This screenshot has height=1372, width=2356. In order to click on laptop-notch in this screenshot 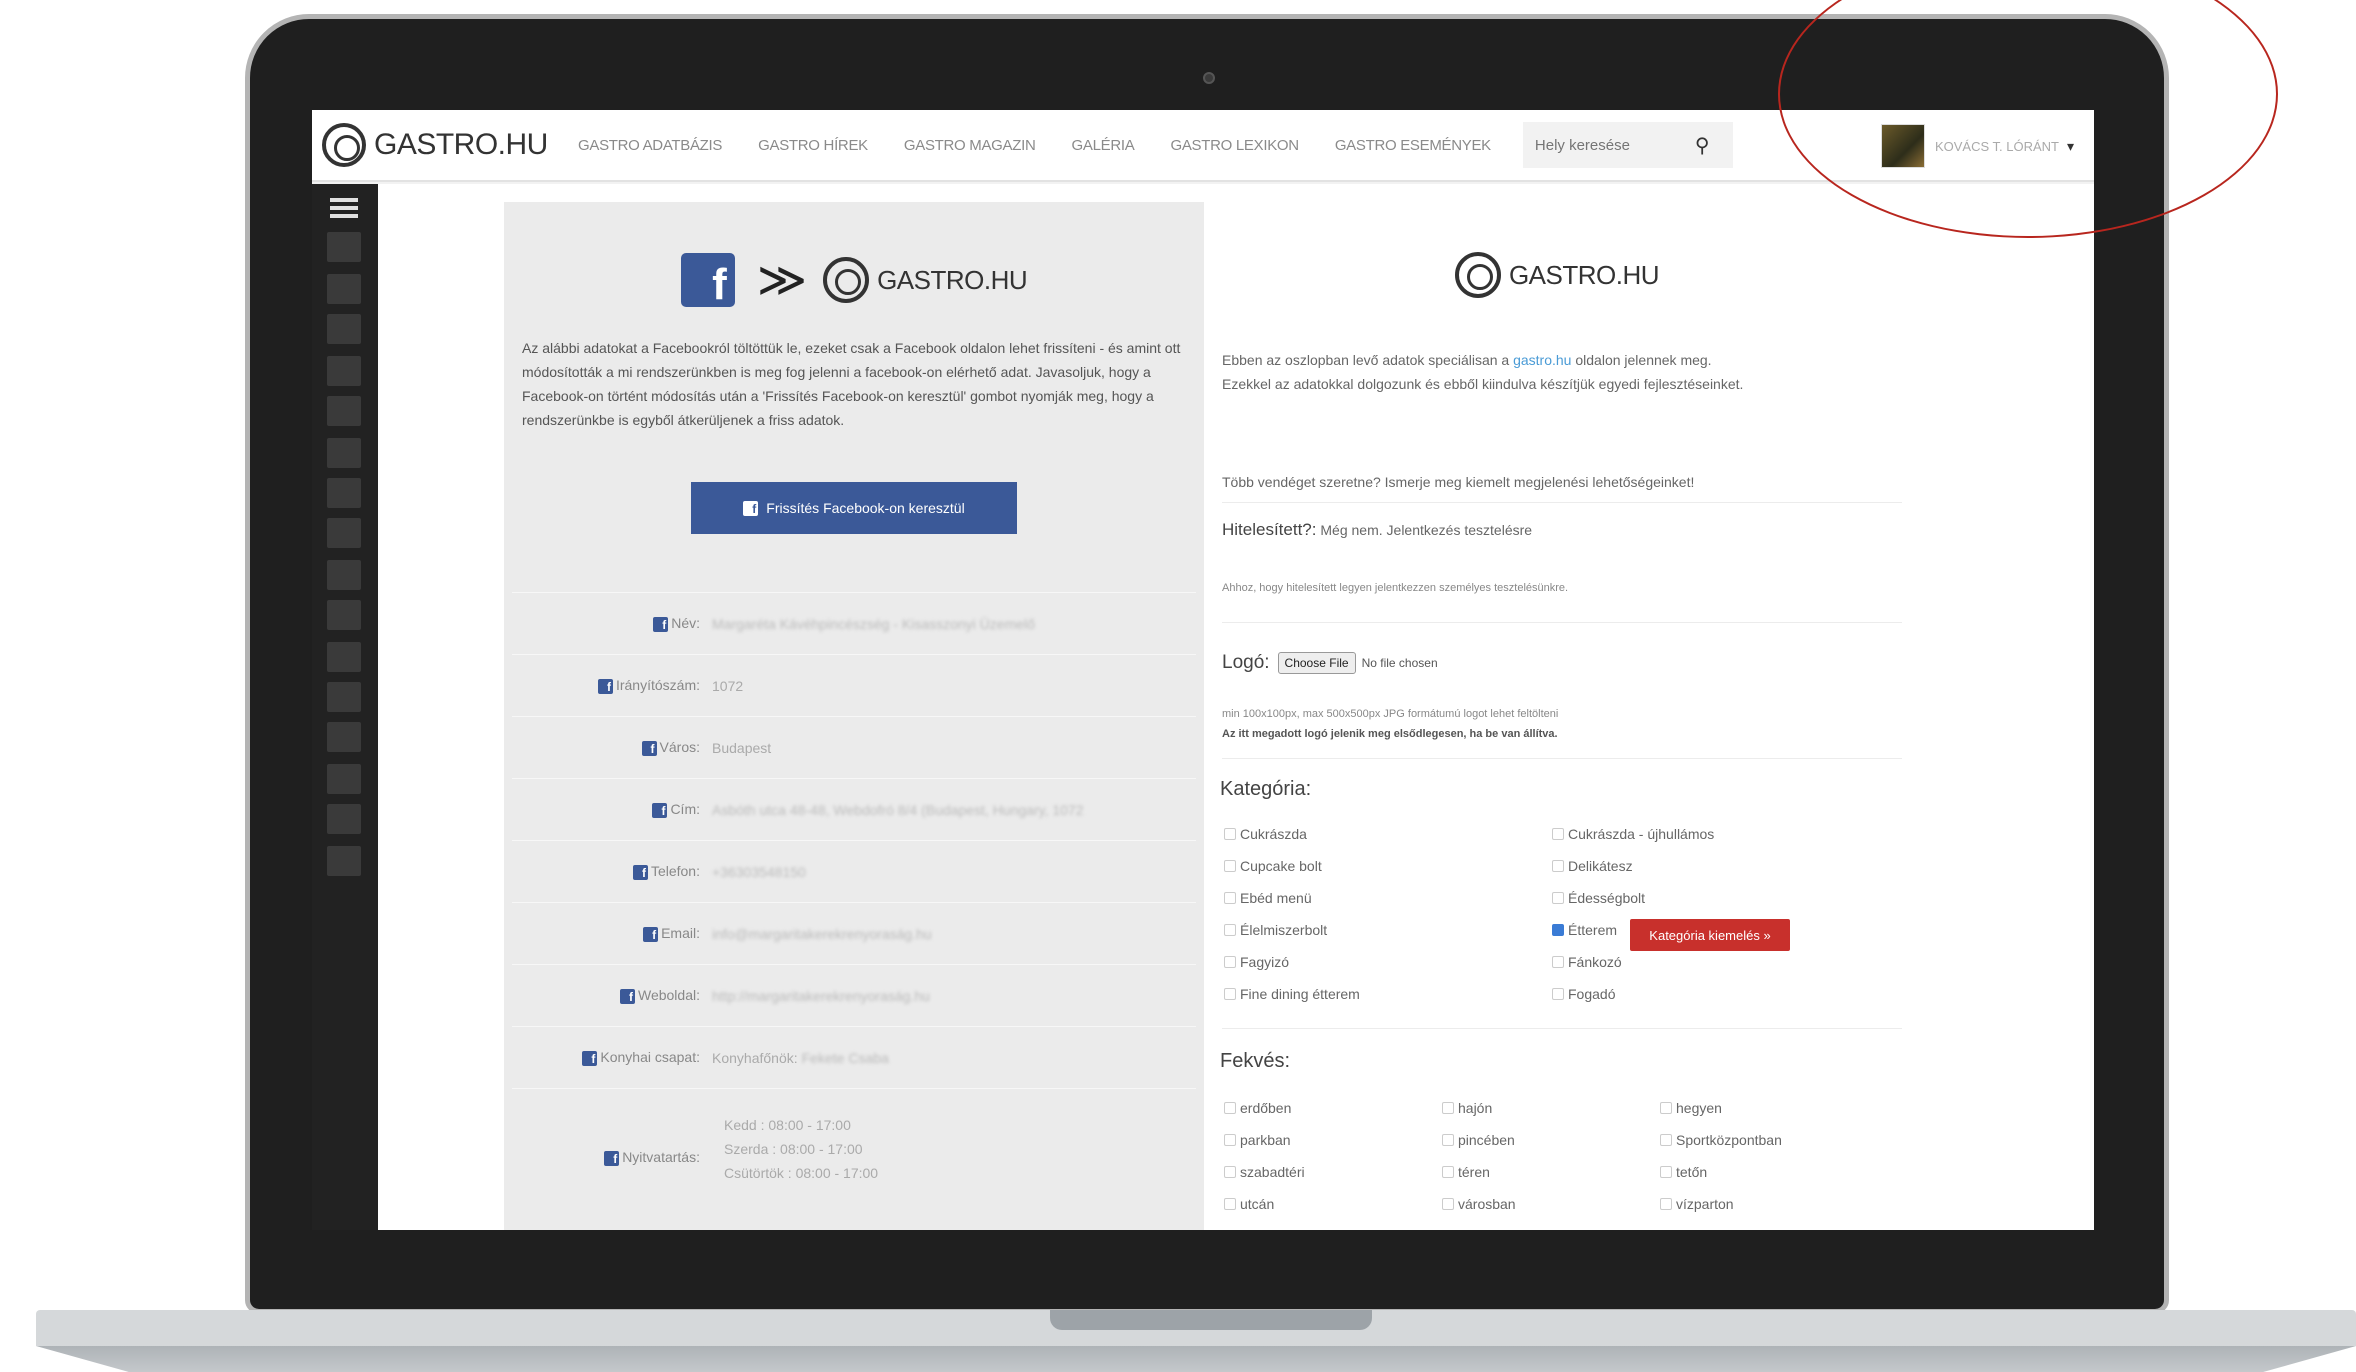, I will do `click(1211, 1320)`.